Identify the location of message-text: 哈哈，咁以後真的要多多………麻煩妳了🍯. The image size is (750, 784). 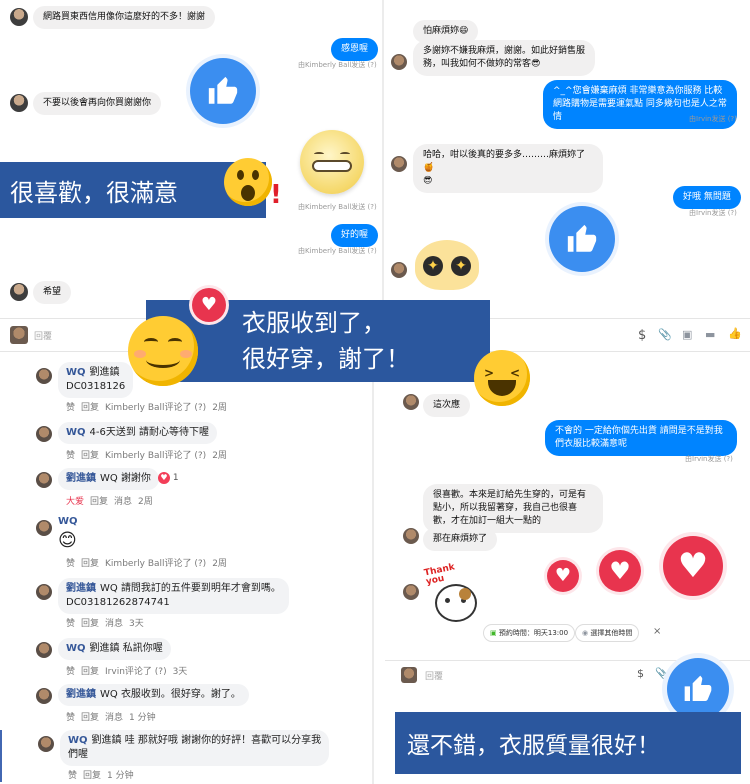
(504, 161).